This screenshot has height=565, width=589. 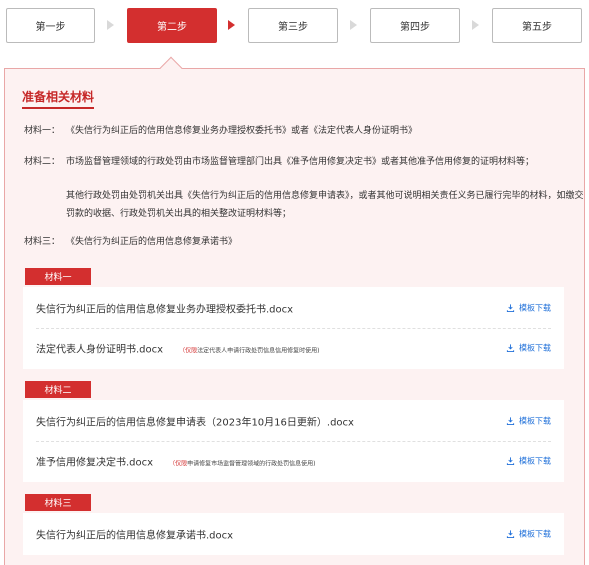 I want to click on file-list-3: 失信行为纠正后的信用信息修复承诺书.docx 模板下载, so click(x=293, y=534).